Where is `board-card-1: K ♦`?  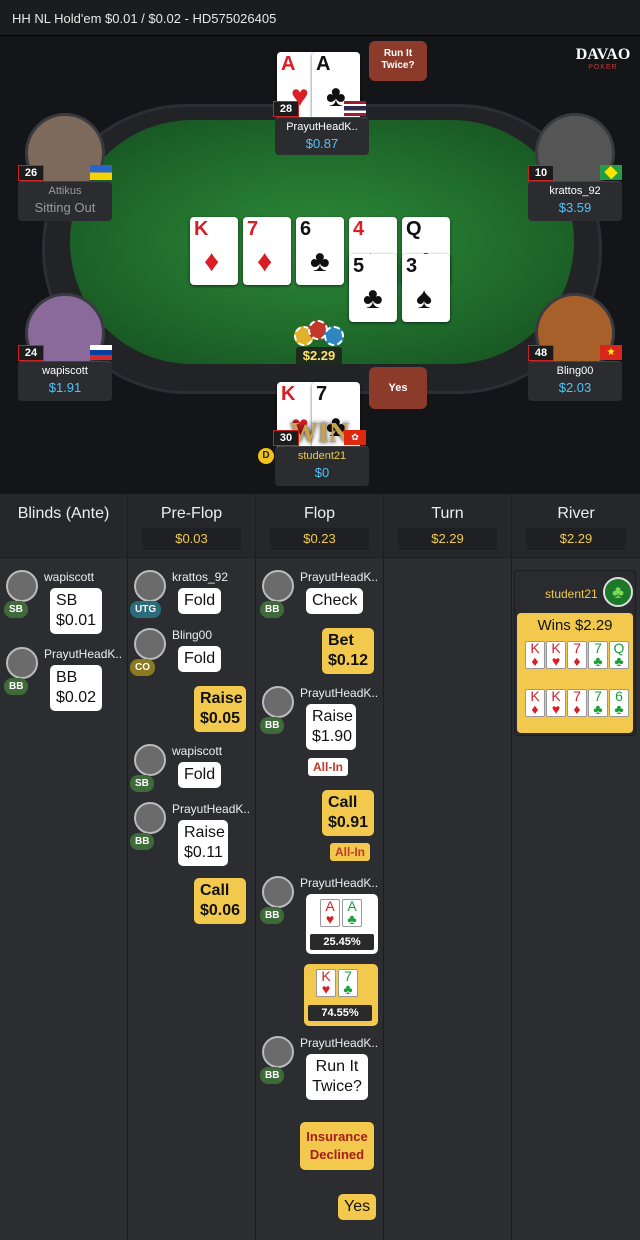 board-card-1: K ♦ is located at coordinates (214, 251).